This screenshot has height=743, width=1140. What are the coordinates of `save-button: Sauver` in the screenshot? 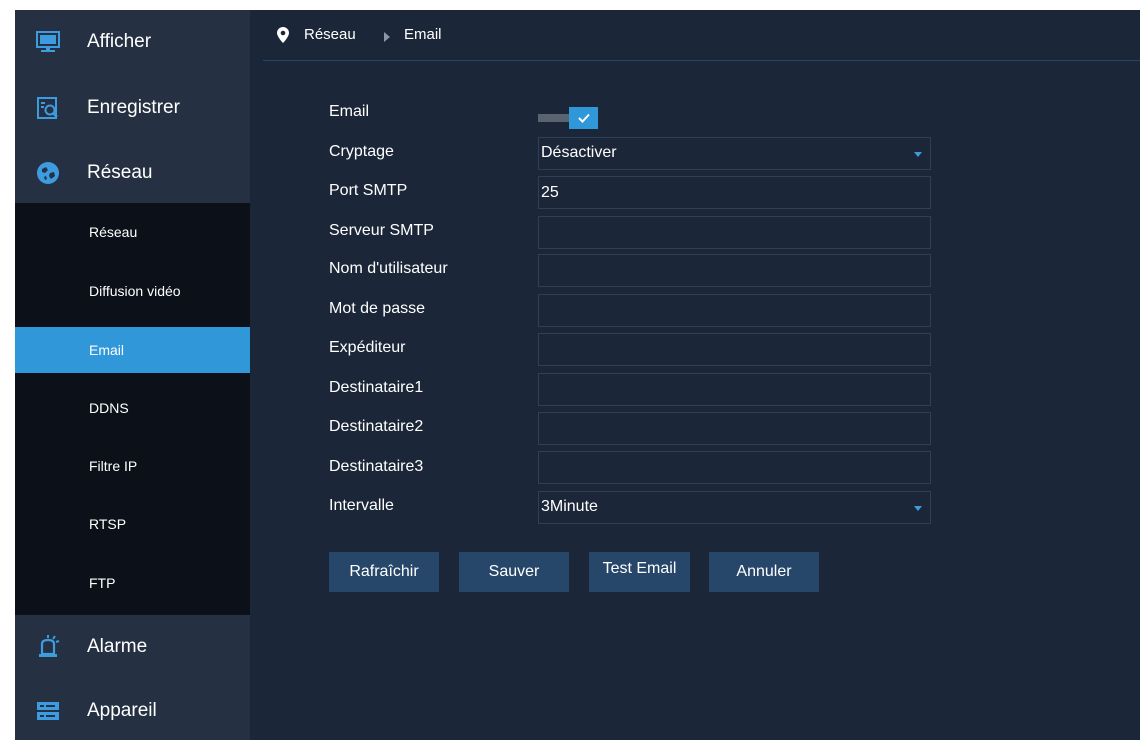 It's located at (514, 572).